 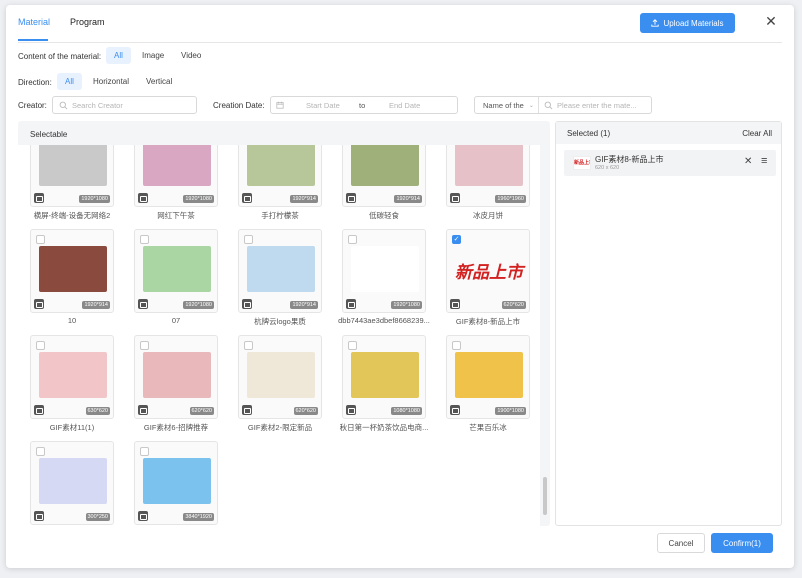 I want to click on material-card: 1920*914 低碳轻食, so click(x=384, y=183).